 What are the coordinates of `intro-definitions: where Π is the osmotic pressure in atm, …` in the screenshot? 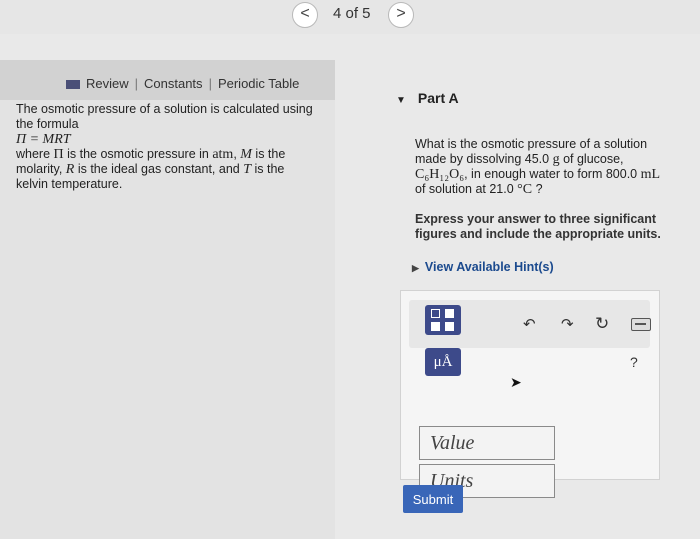 It's located at (151, 169).